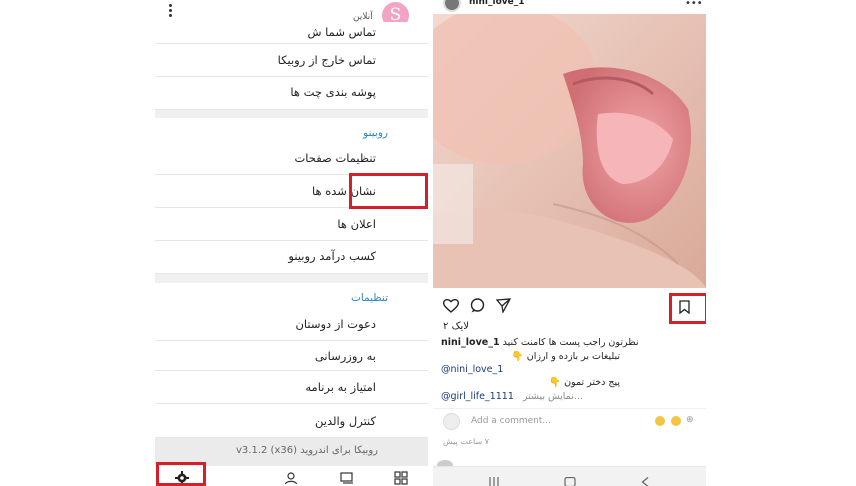 The width and height of the screenshot is (856, 486). Describe the element at coordinates (452, 6) in the screenshot. I see `post-author-avatar` at that location.